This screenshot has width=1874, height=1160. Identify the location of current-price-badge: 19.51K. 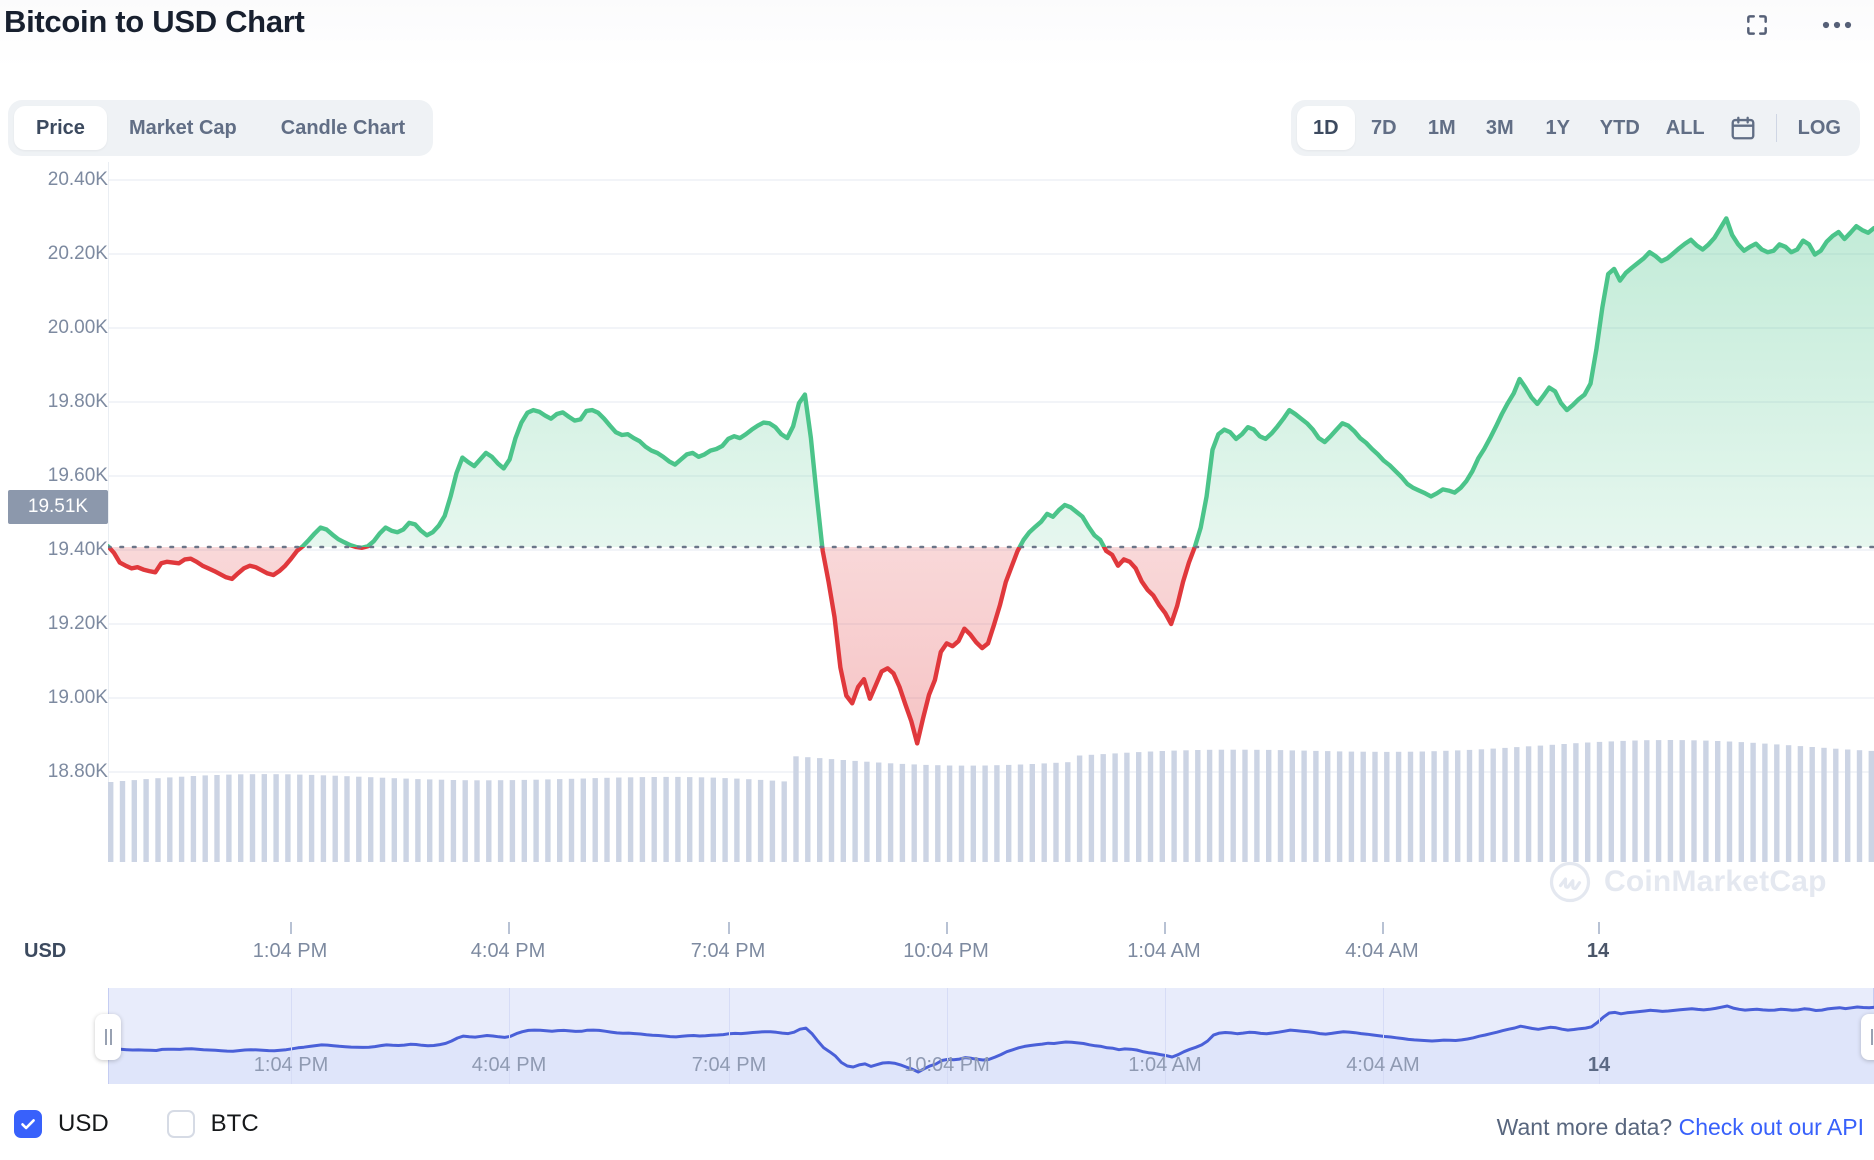
(58, 507).